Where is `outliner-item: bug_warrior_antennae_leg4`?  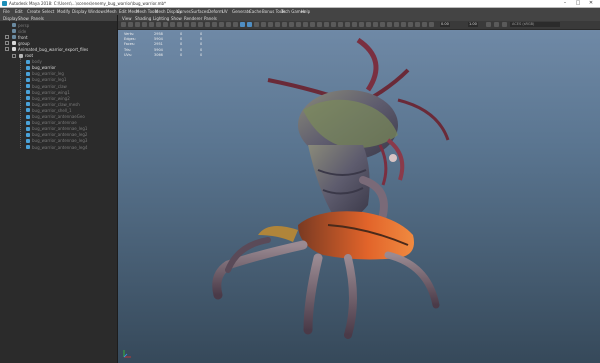 outliner-item: bug_warrior_antennae_leg4 is located at coordinates (58, 147).